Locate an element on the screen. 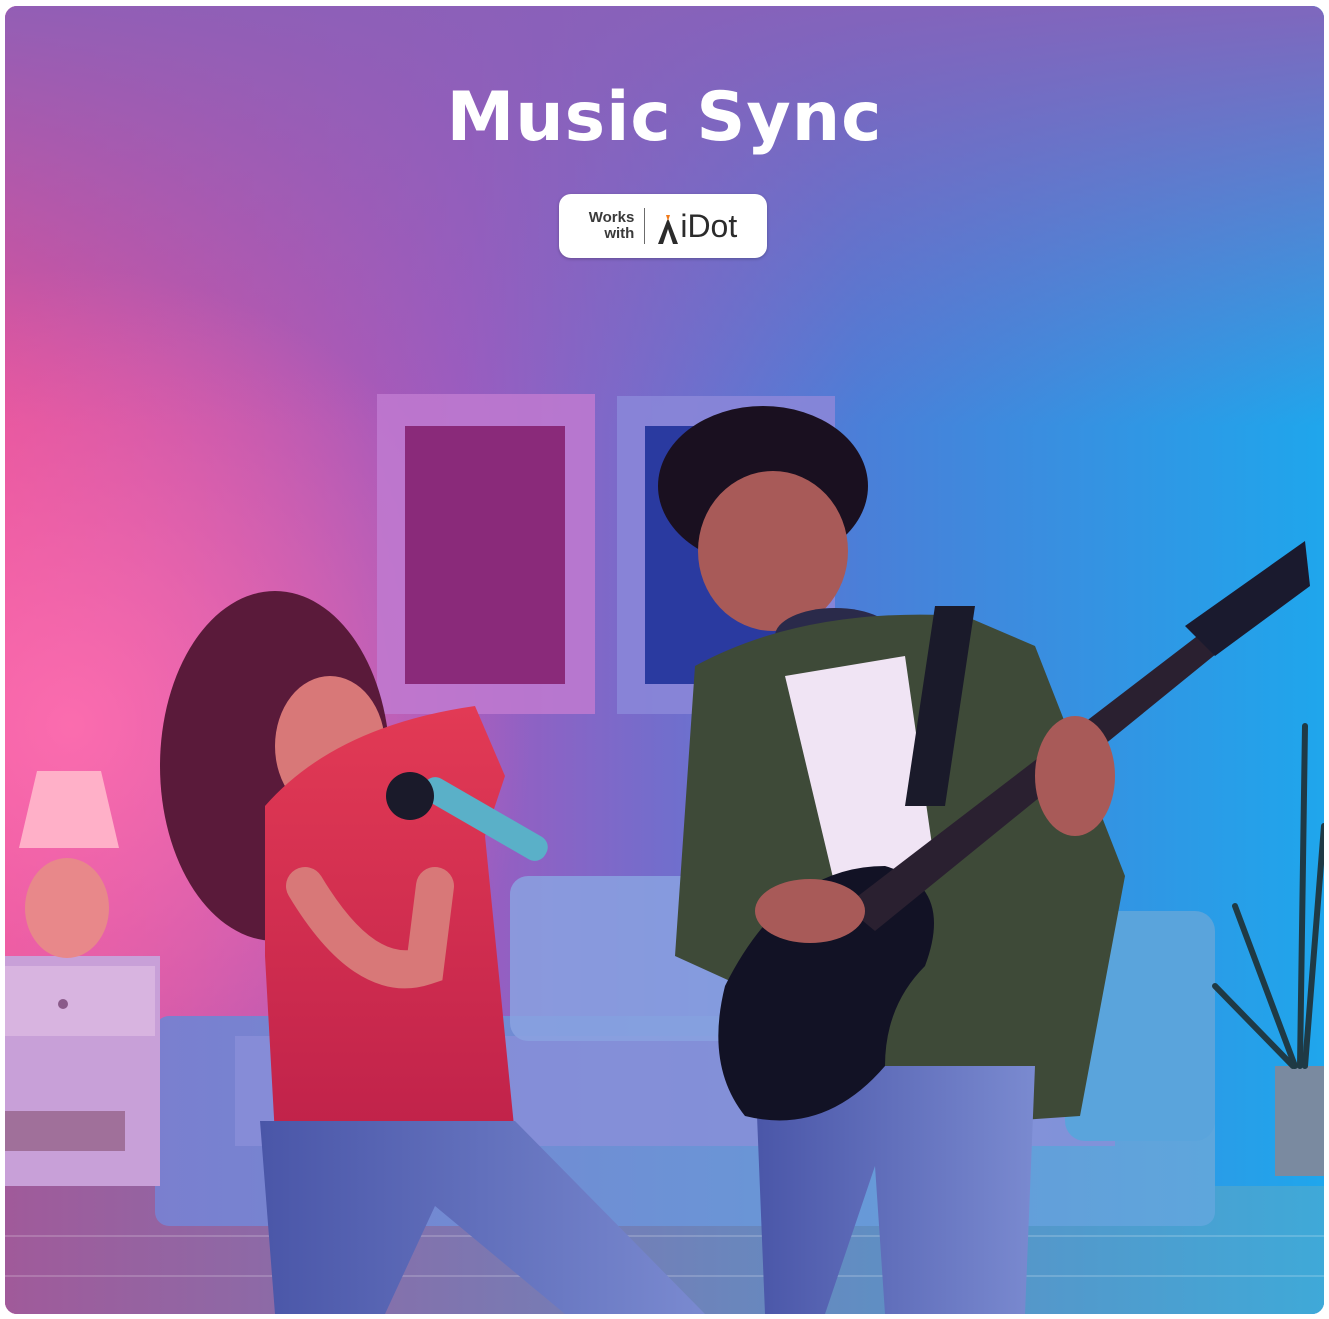 This screenshot has width=1329, height=1319. page-title: Music Sync is located at coordinates (664, 117).